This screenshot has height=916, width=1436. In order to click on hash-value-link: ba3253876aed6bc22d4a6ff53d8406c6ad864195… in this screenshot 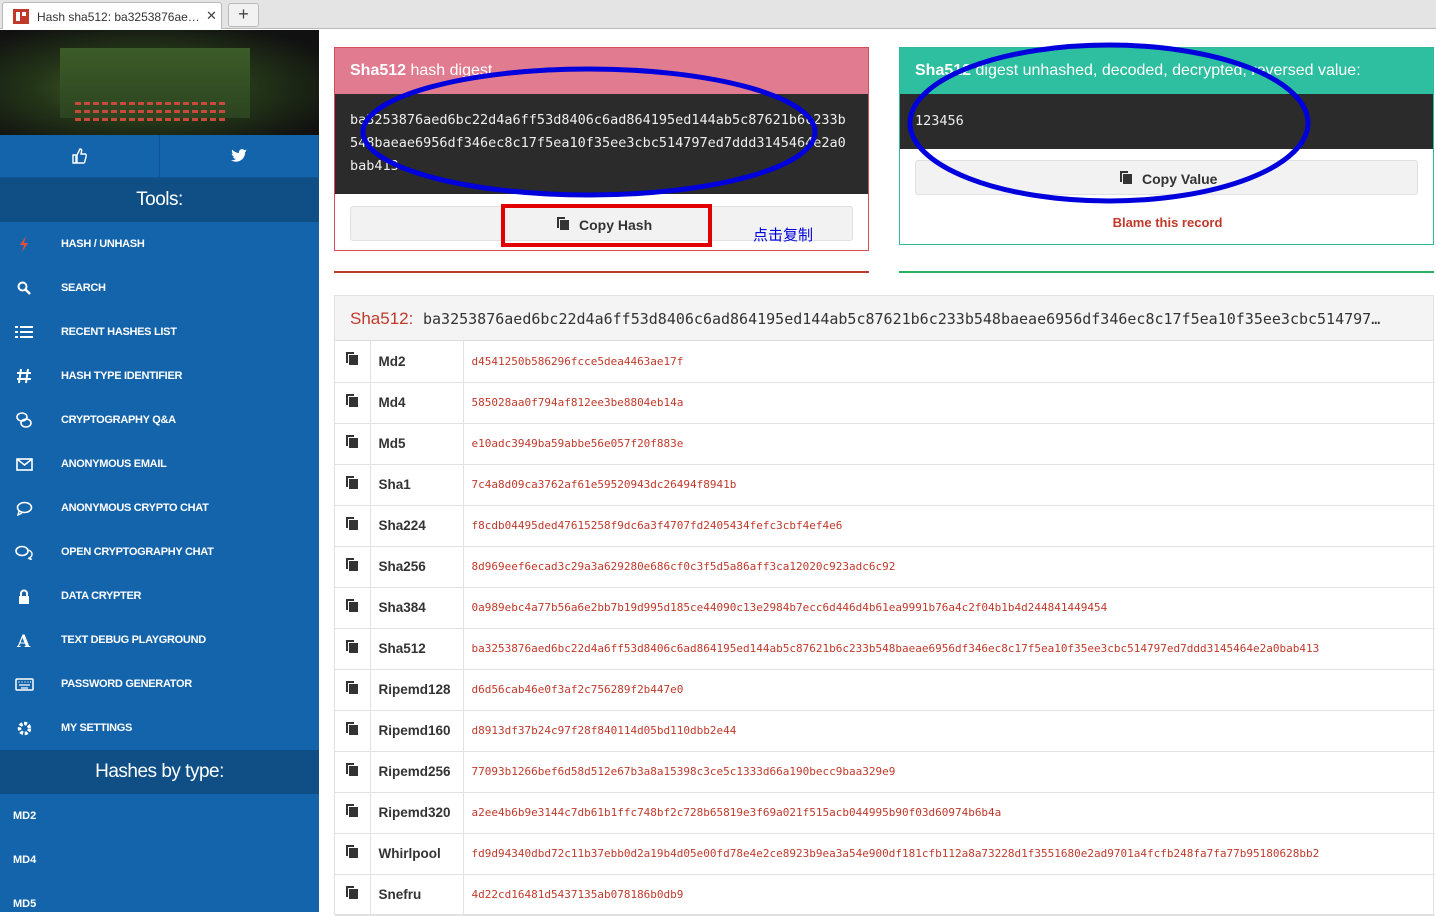, I will do `click(949, 649)`.